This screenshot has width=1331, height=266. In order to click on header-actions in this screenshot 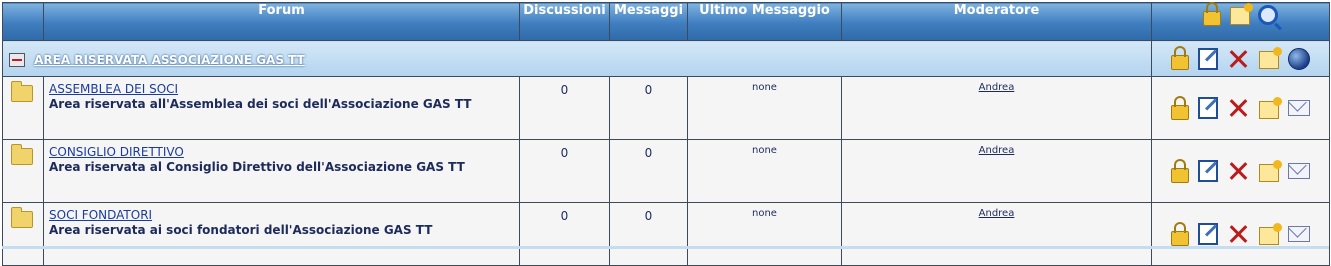, I will do `click(1240, 21)`.